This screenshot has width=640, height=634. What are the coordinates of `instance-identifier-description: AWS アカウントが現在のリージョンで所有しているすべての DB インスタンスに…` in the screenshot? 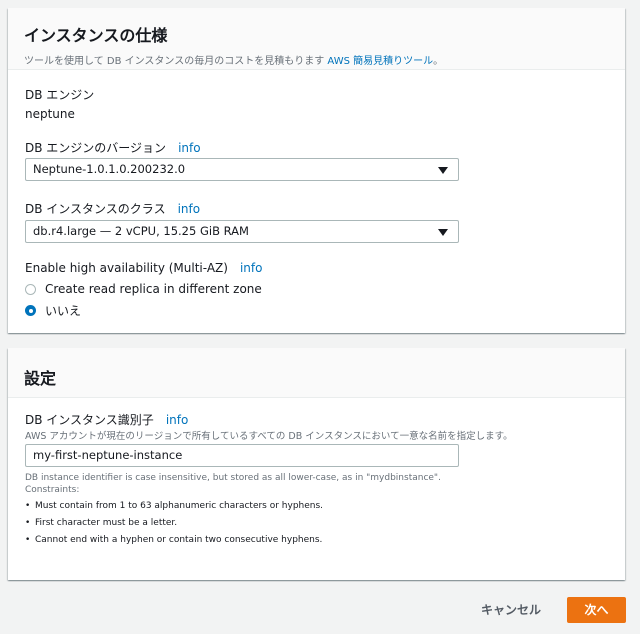 It's located at (269, 436).